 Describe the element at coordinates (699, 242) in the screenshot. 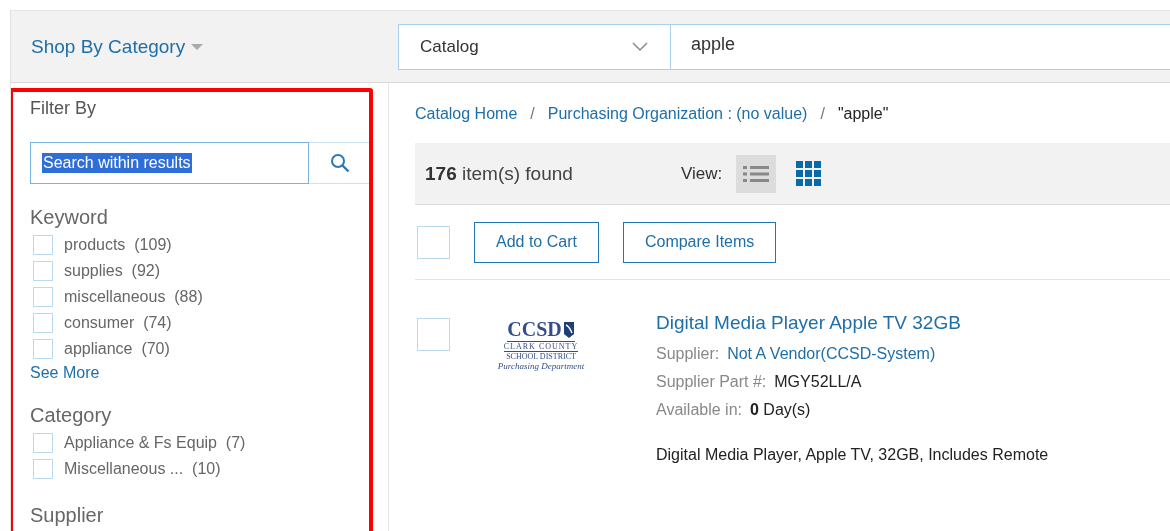

I see `action-button: Compare Items` at that location.